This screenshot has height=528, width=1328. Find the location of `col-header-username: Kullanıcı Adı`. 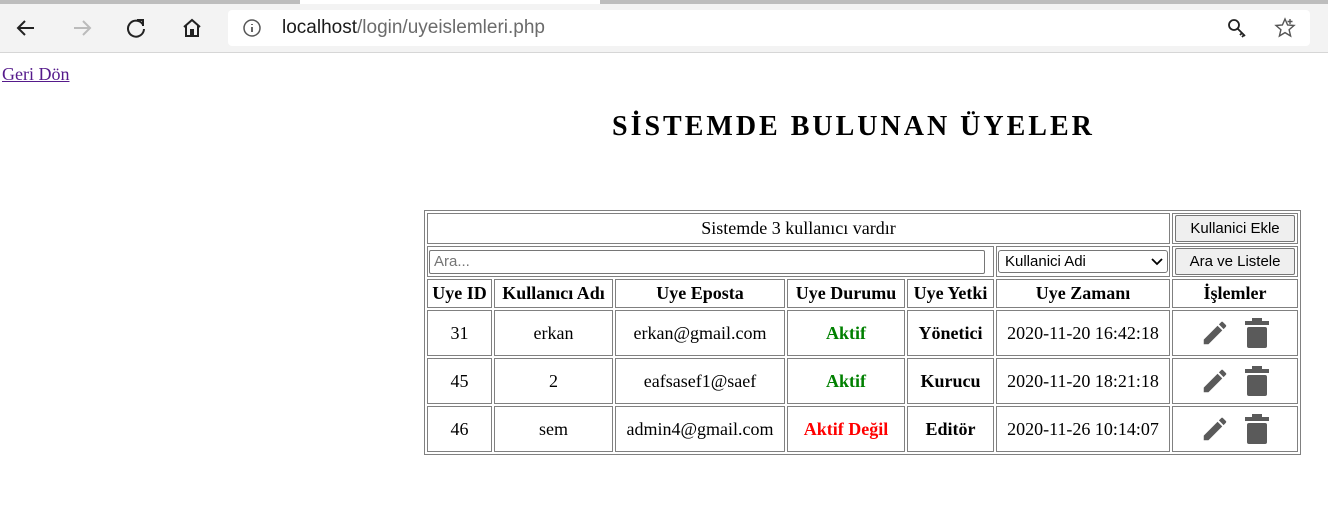

col-header-username: Kullanıcı Adı is located at coordinates (553, 293).